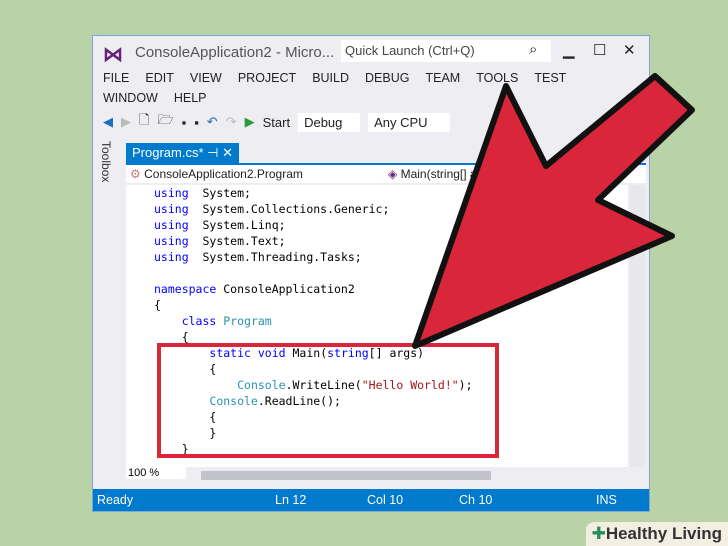  Describe the element at coordinates (663, 533) in the screenshot. I see `watermark-text: Healthy Living` at that location.